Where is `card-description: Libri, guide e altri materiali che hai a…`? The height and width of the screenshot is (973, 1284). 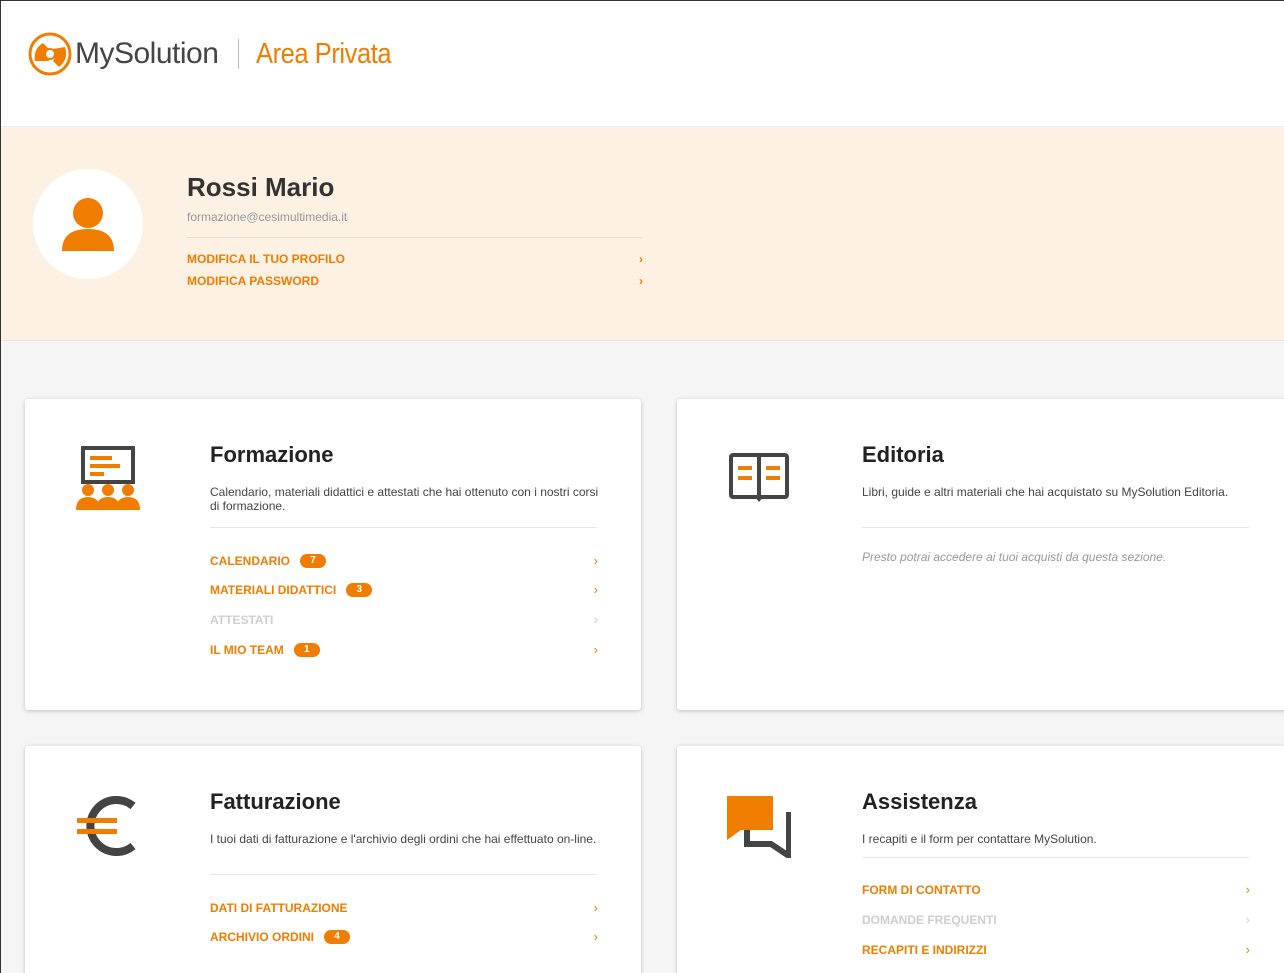 card-description: Libri, guide e altri materiali che hai a… is located at coordinates (1045, 492).